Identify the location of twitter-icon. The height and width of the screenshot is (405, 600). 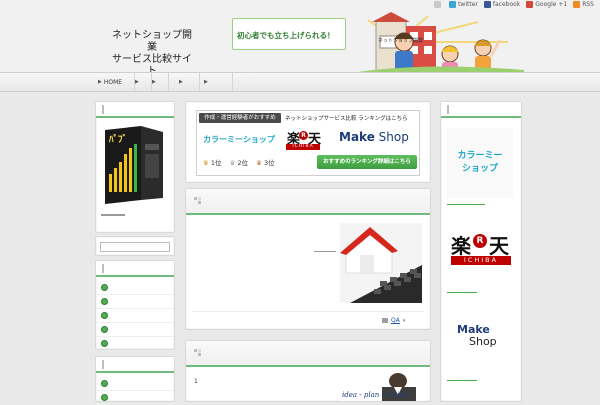
(453, 4).